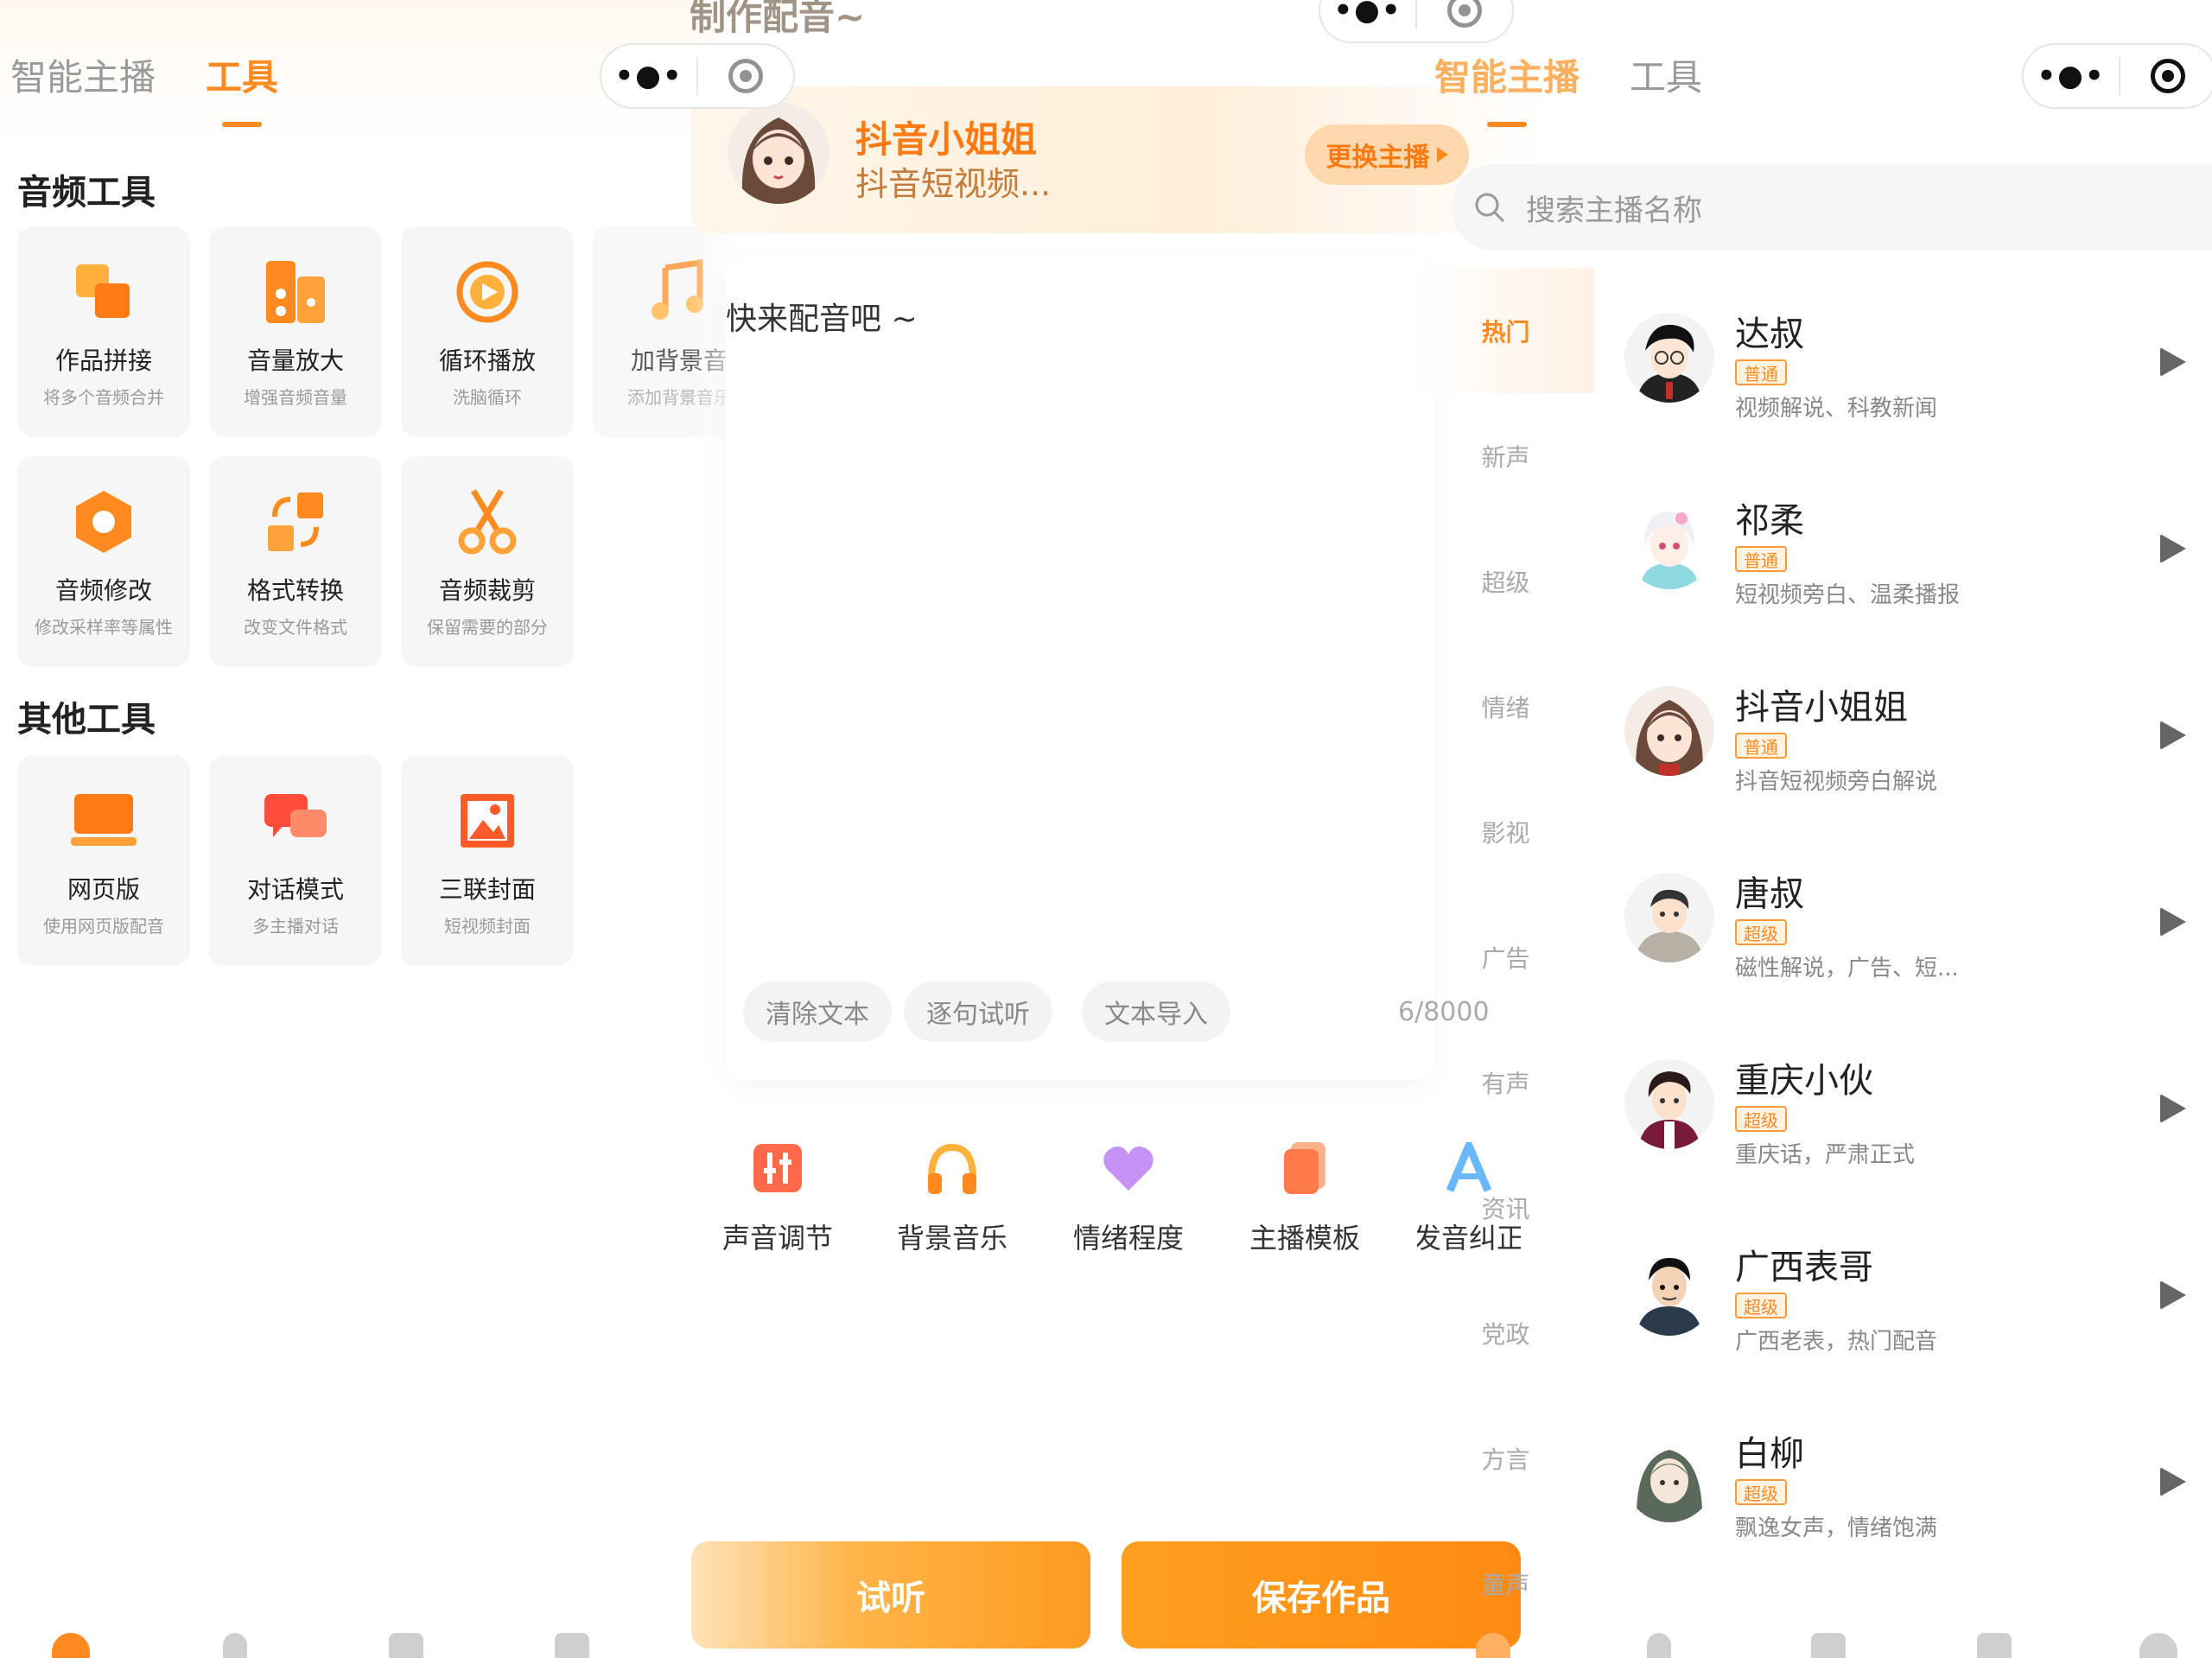 The width and height of the screenshot is (2212, 1658). I want to click on anchor-row: 白柳 超级 飘逸女声，情绪饱满, so click(1918, 1506).